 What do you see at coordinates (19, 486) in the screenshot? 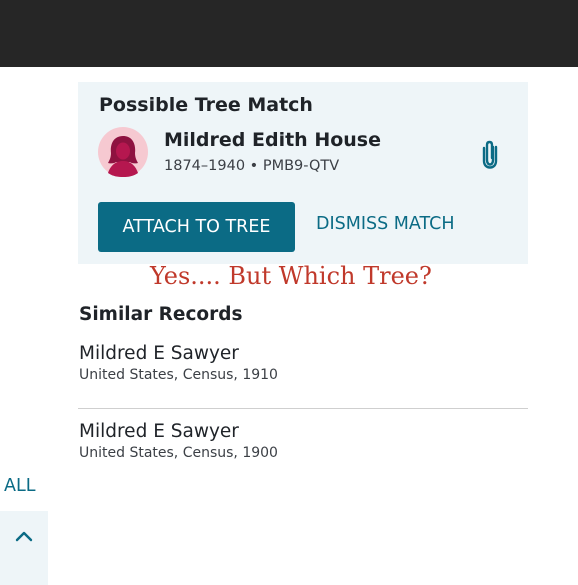
I see `all-link: ALL` at bounding box center [19, 486].